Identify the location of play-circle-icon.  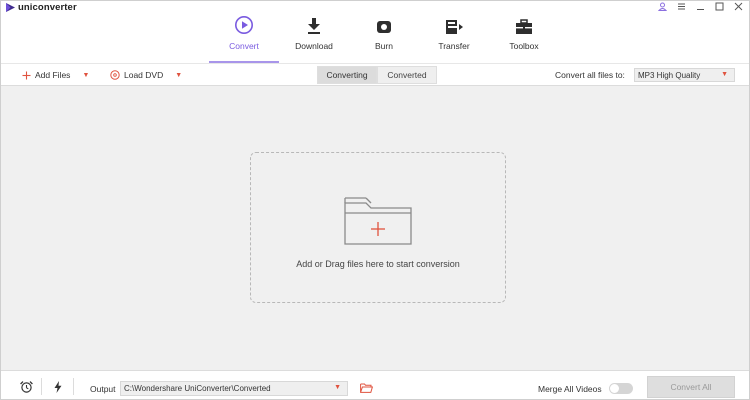
(244, 25).